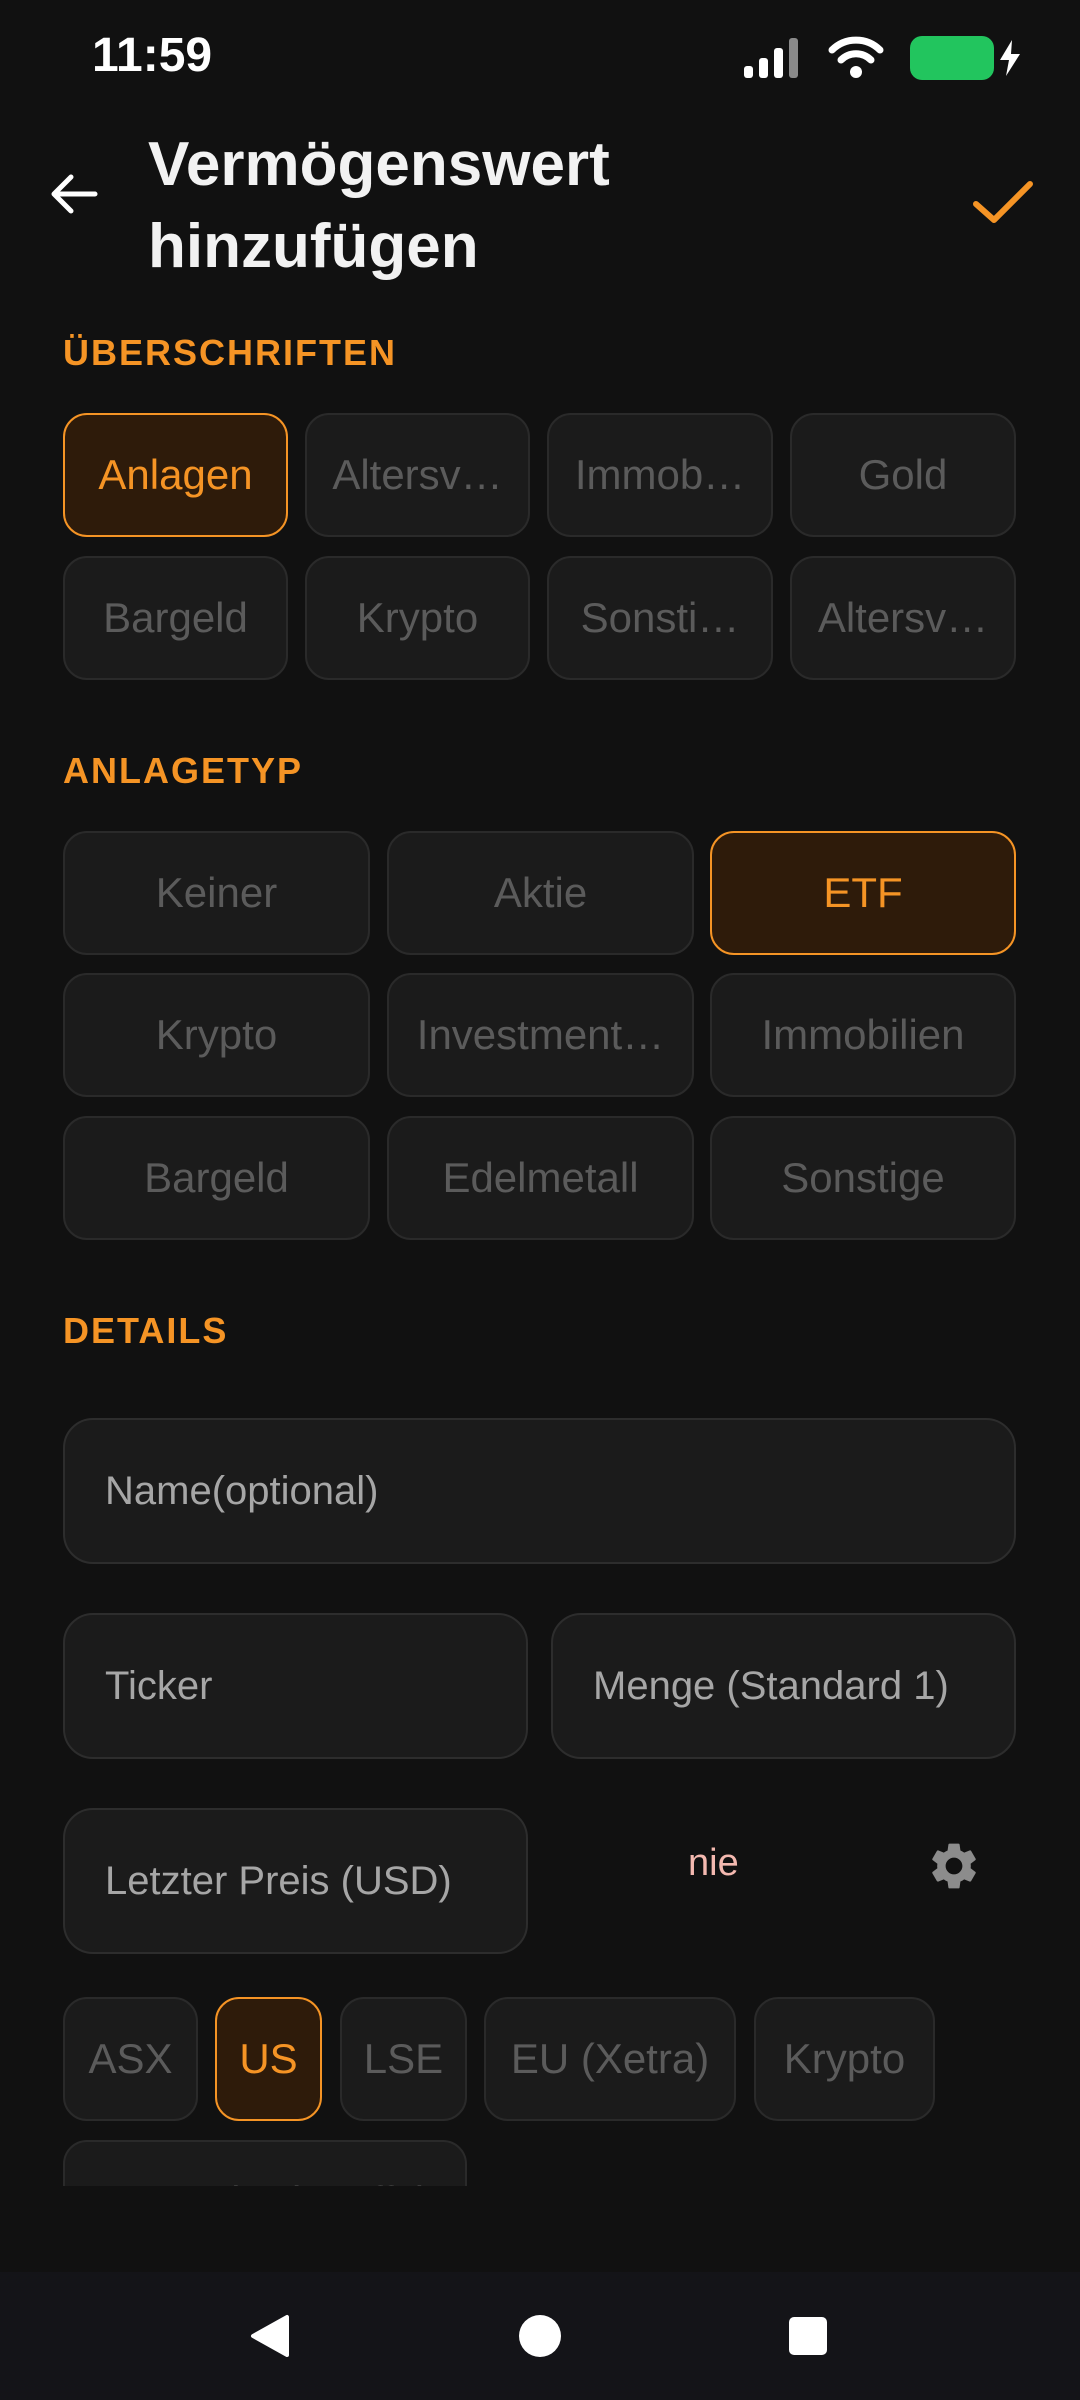 This screenshot has width=1080, height=2400. Describe the element at coordinates (315, 1686) in the screenshot. I see `ticker-input` at that location.